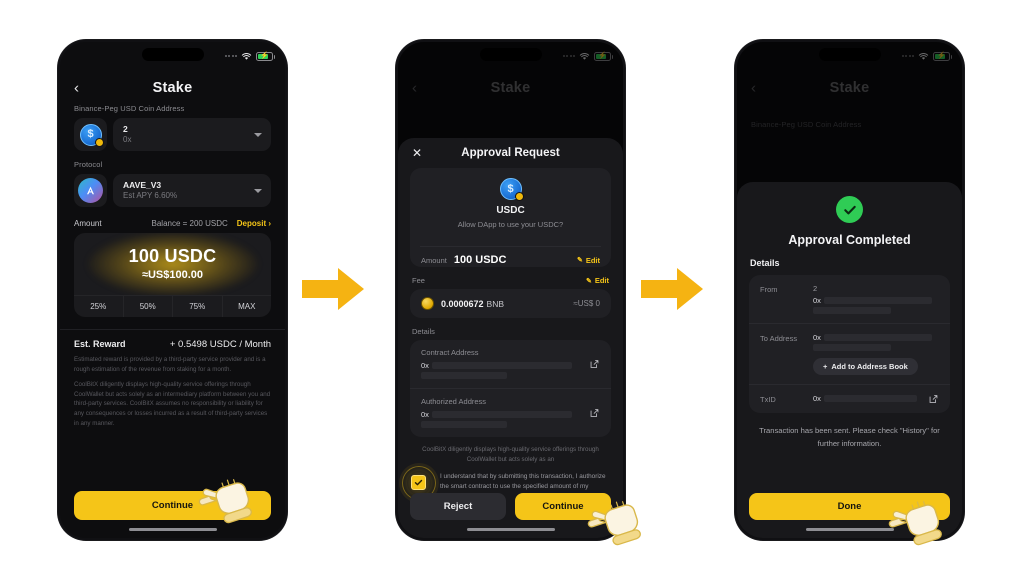 Image resolution: width=1024 pixels, height=576 pixels. Describe the element at coordinates (249, 56) in the screenshot. I see `status-bar: ⚡` at that location.